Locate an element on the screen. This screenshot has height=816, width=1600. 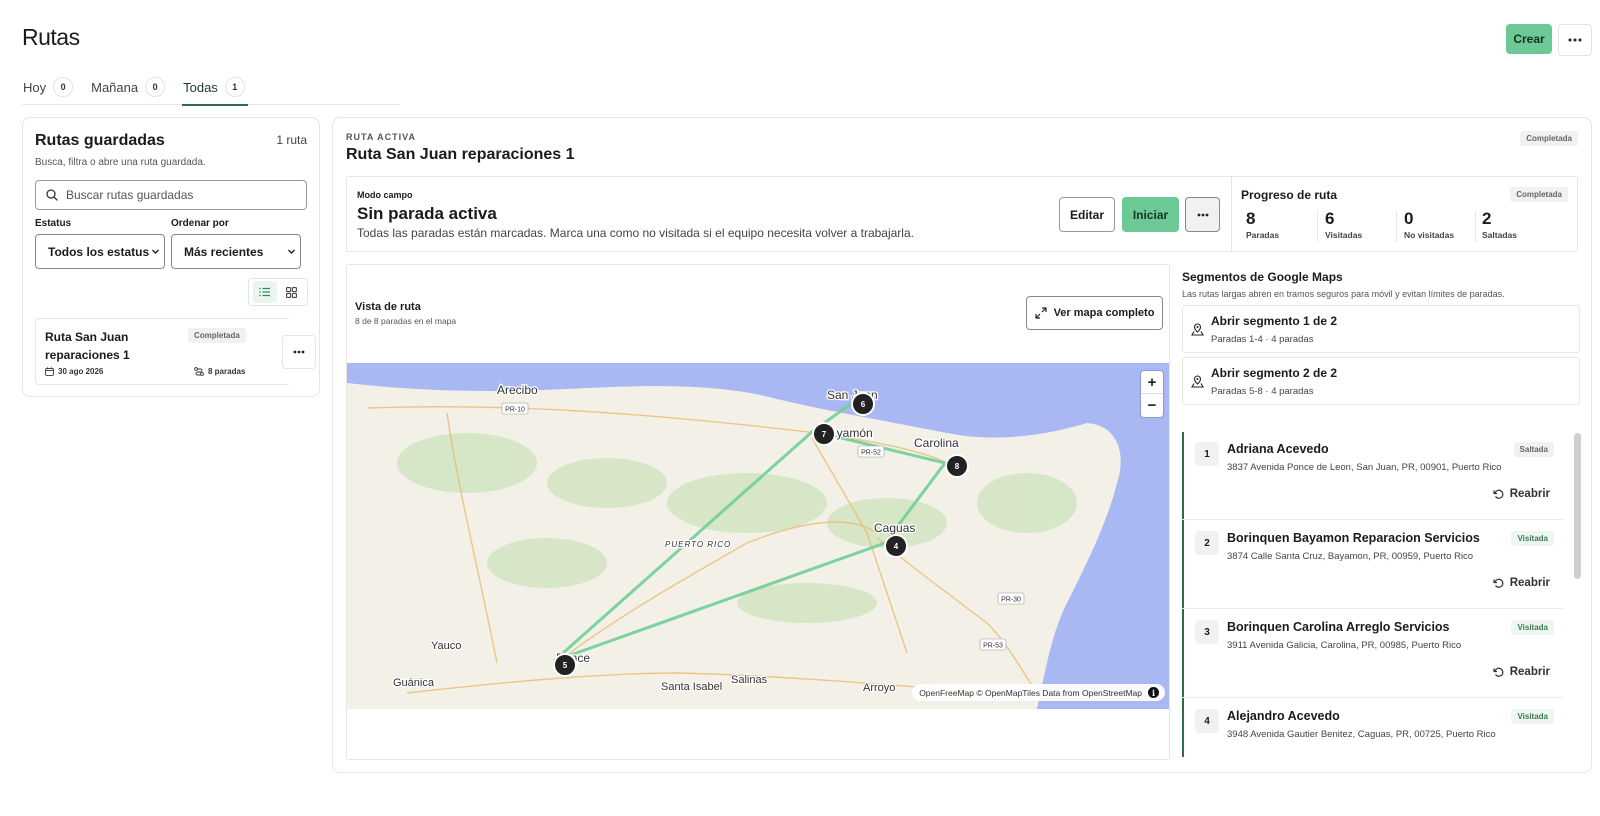
marker-label: 7 is located at coordinates (824, 434).